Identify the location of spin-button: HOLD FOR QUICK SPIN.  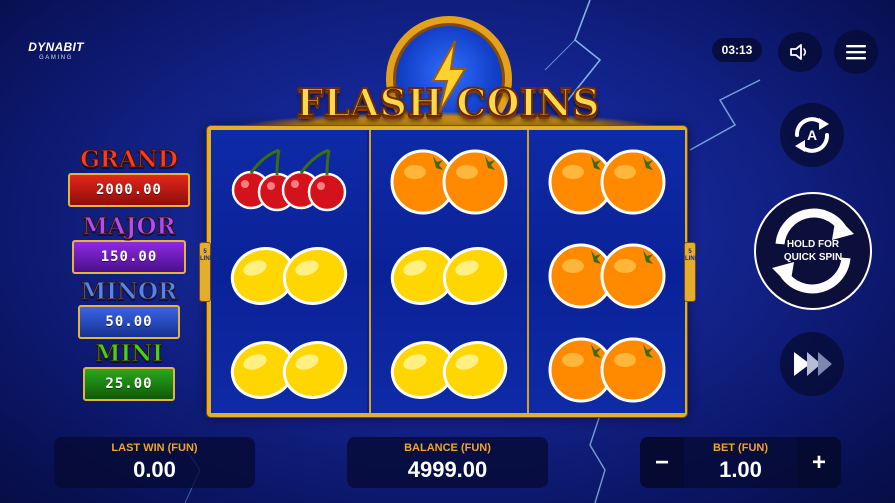
(813, 251).